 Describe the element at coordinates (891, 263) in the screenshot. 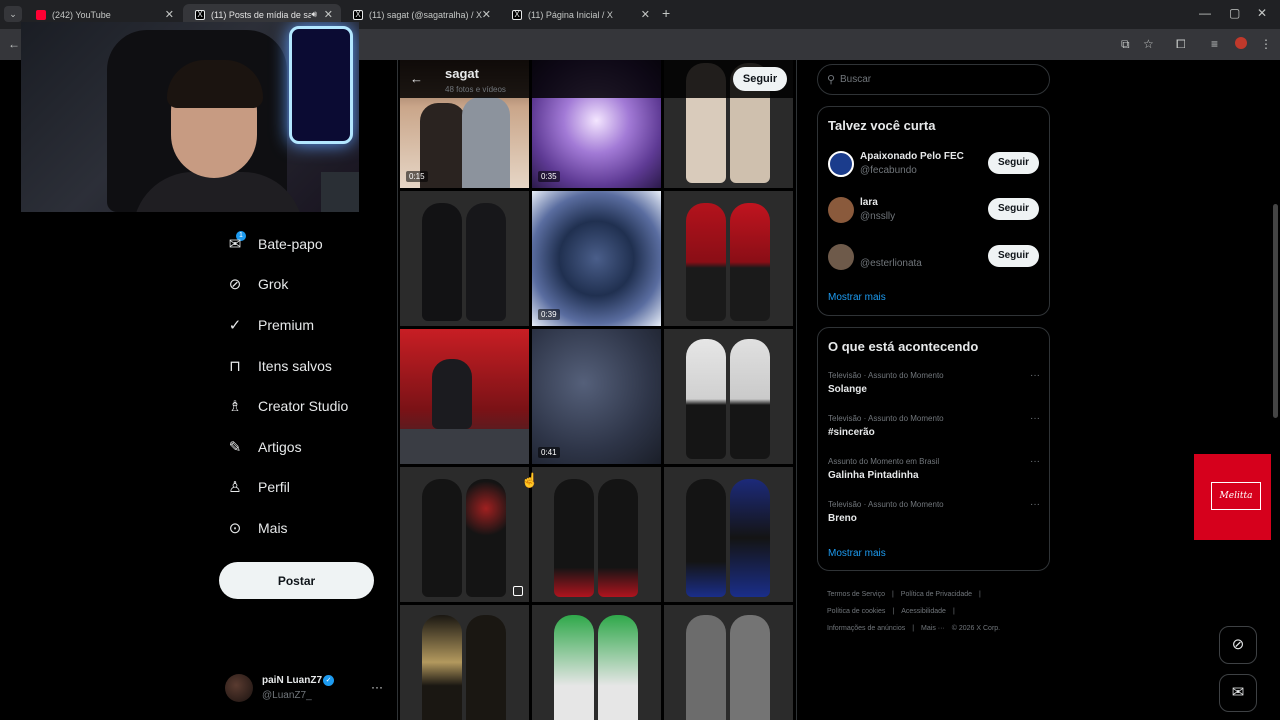

I see `suggestion-handle: @esterlionata` at that location.